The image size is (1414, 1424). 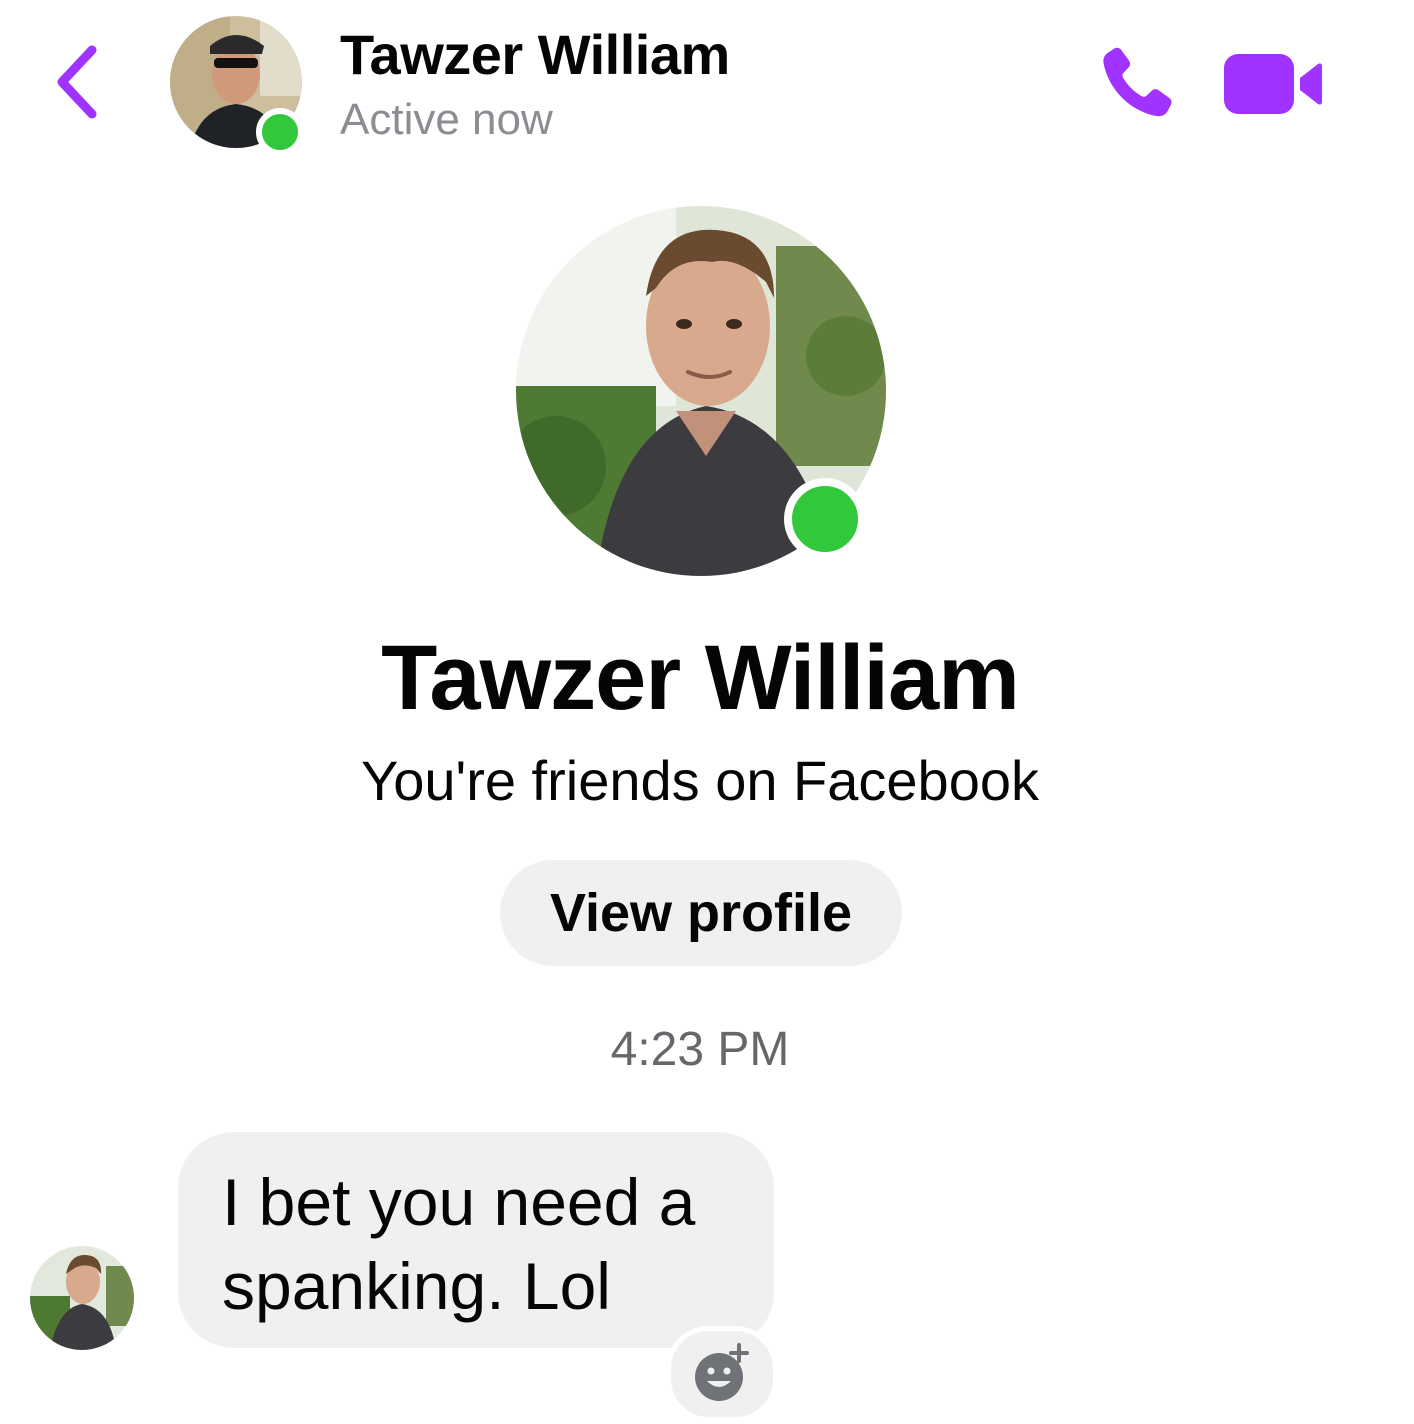 I want to click on message-text: I bet you need a spanking. Lol, so click(x=459, y=1244).